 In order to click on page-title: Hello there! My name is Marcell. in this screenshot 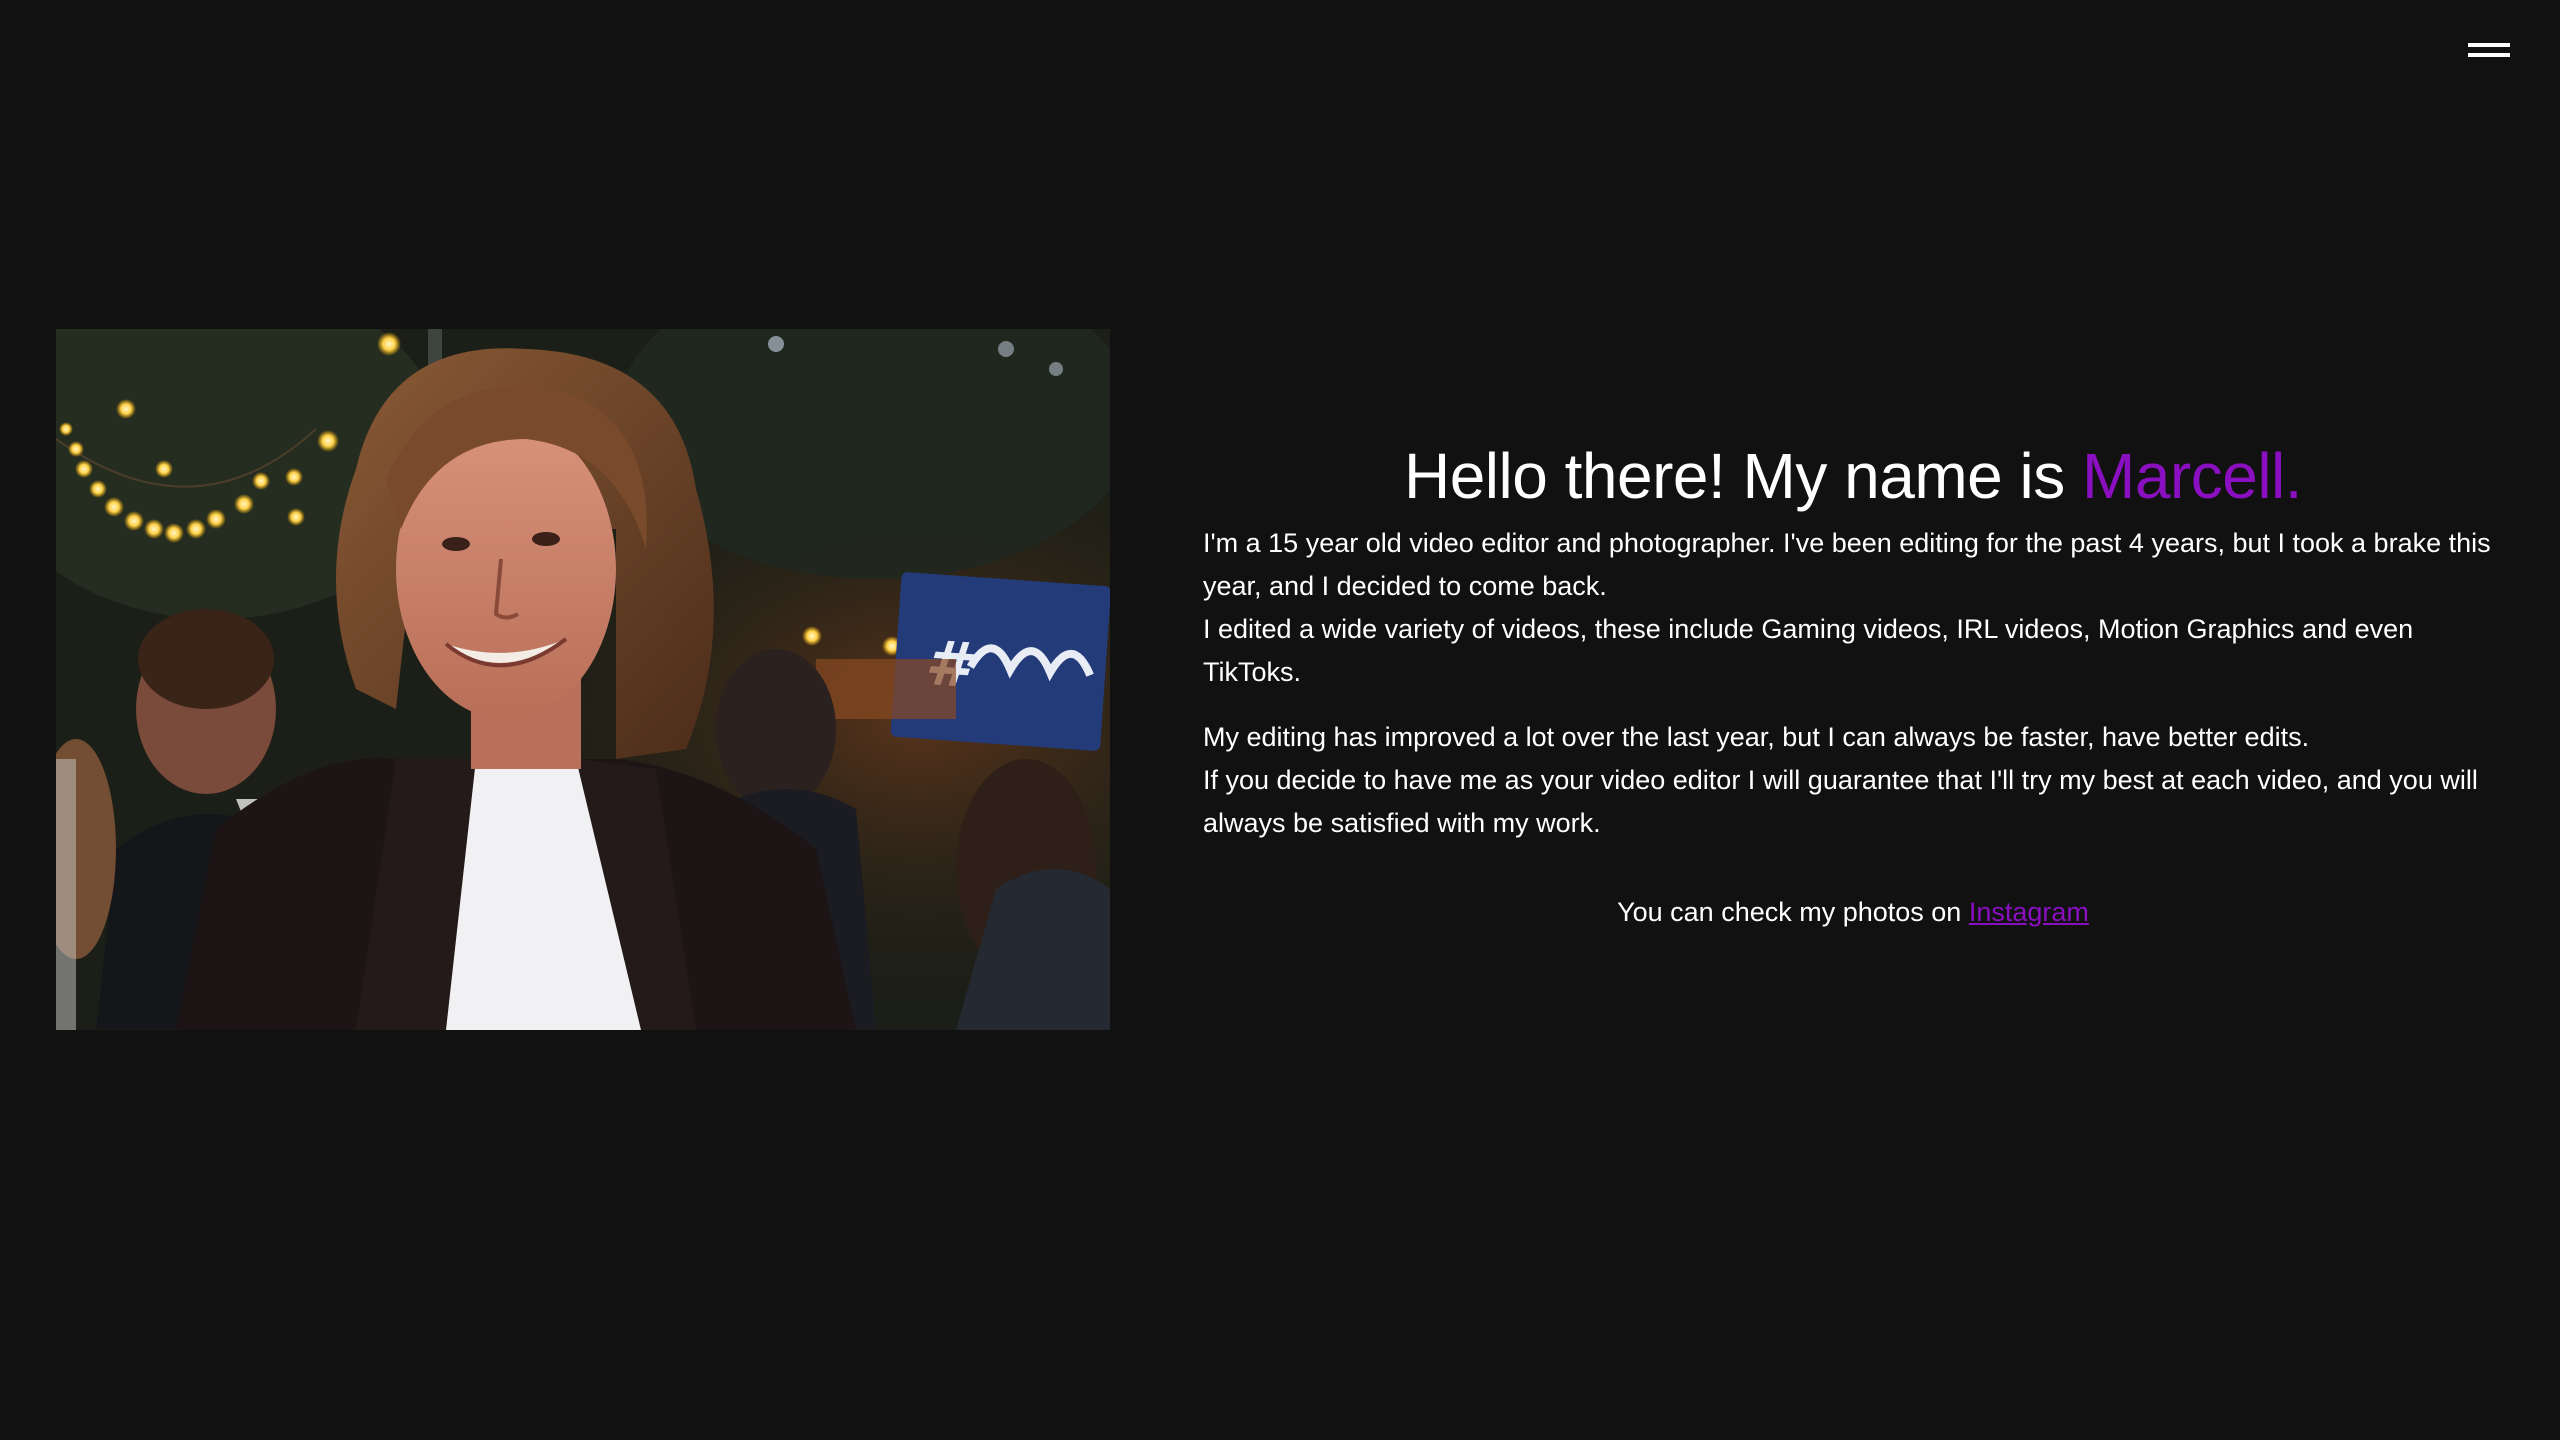, I will do `click(1853, 476)`.